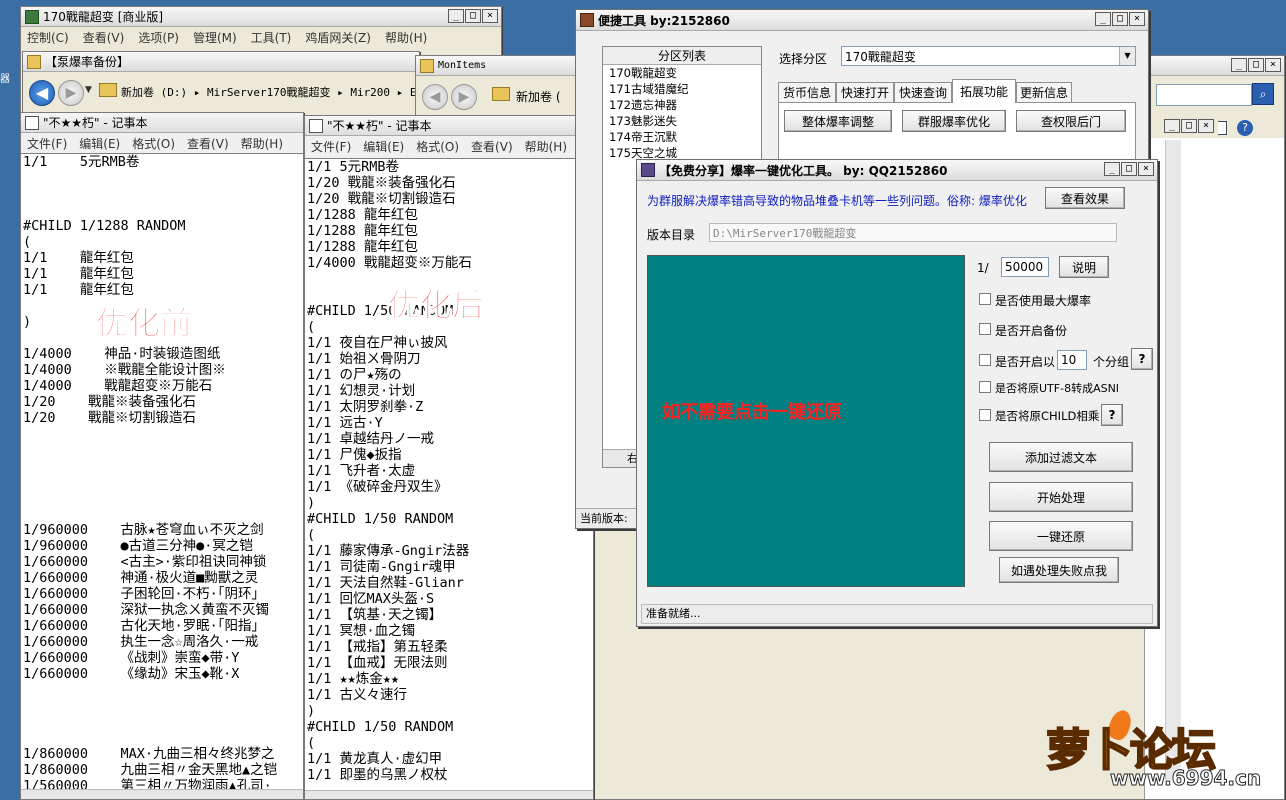 This screenshot has width=1286, height=800. I want to click on max-rate-checkbox, so click(985, 299).